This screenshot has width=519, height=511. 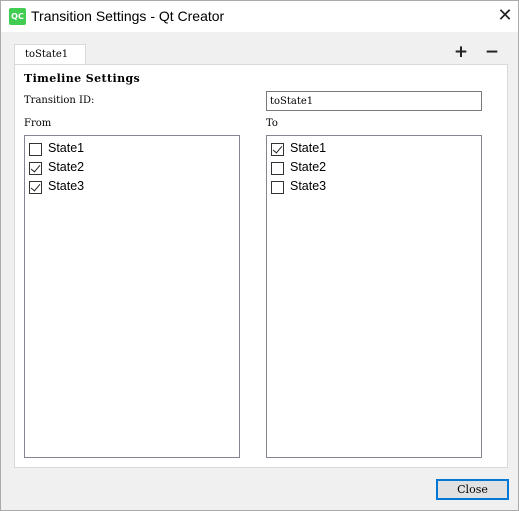 I want to click on to-state-label: State2, so click(x=308, y=167).